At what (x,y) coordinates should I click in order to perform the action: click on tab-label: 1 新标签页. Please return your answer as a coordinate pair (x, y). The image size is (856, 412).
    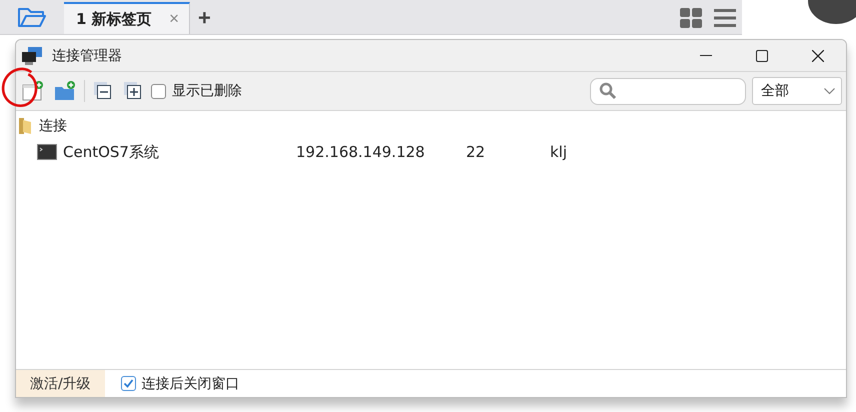
    Looking at the image, I should click on (114, 19).